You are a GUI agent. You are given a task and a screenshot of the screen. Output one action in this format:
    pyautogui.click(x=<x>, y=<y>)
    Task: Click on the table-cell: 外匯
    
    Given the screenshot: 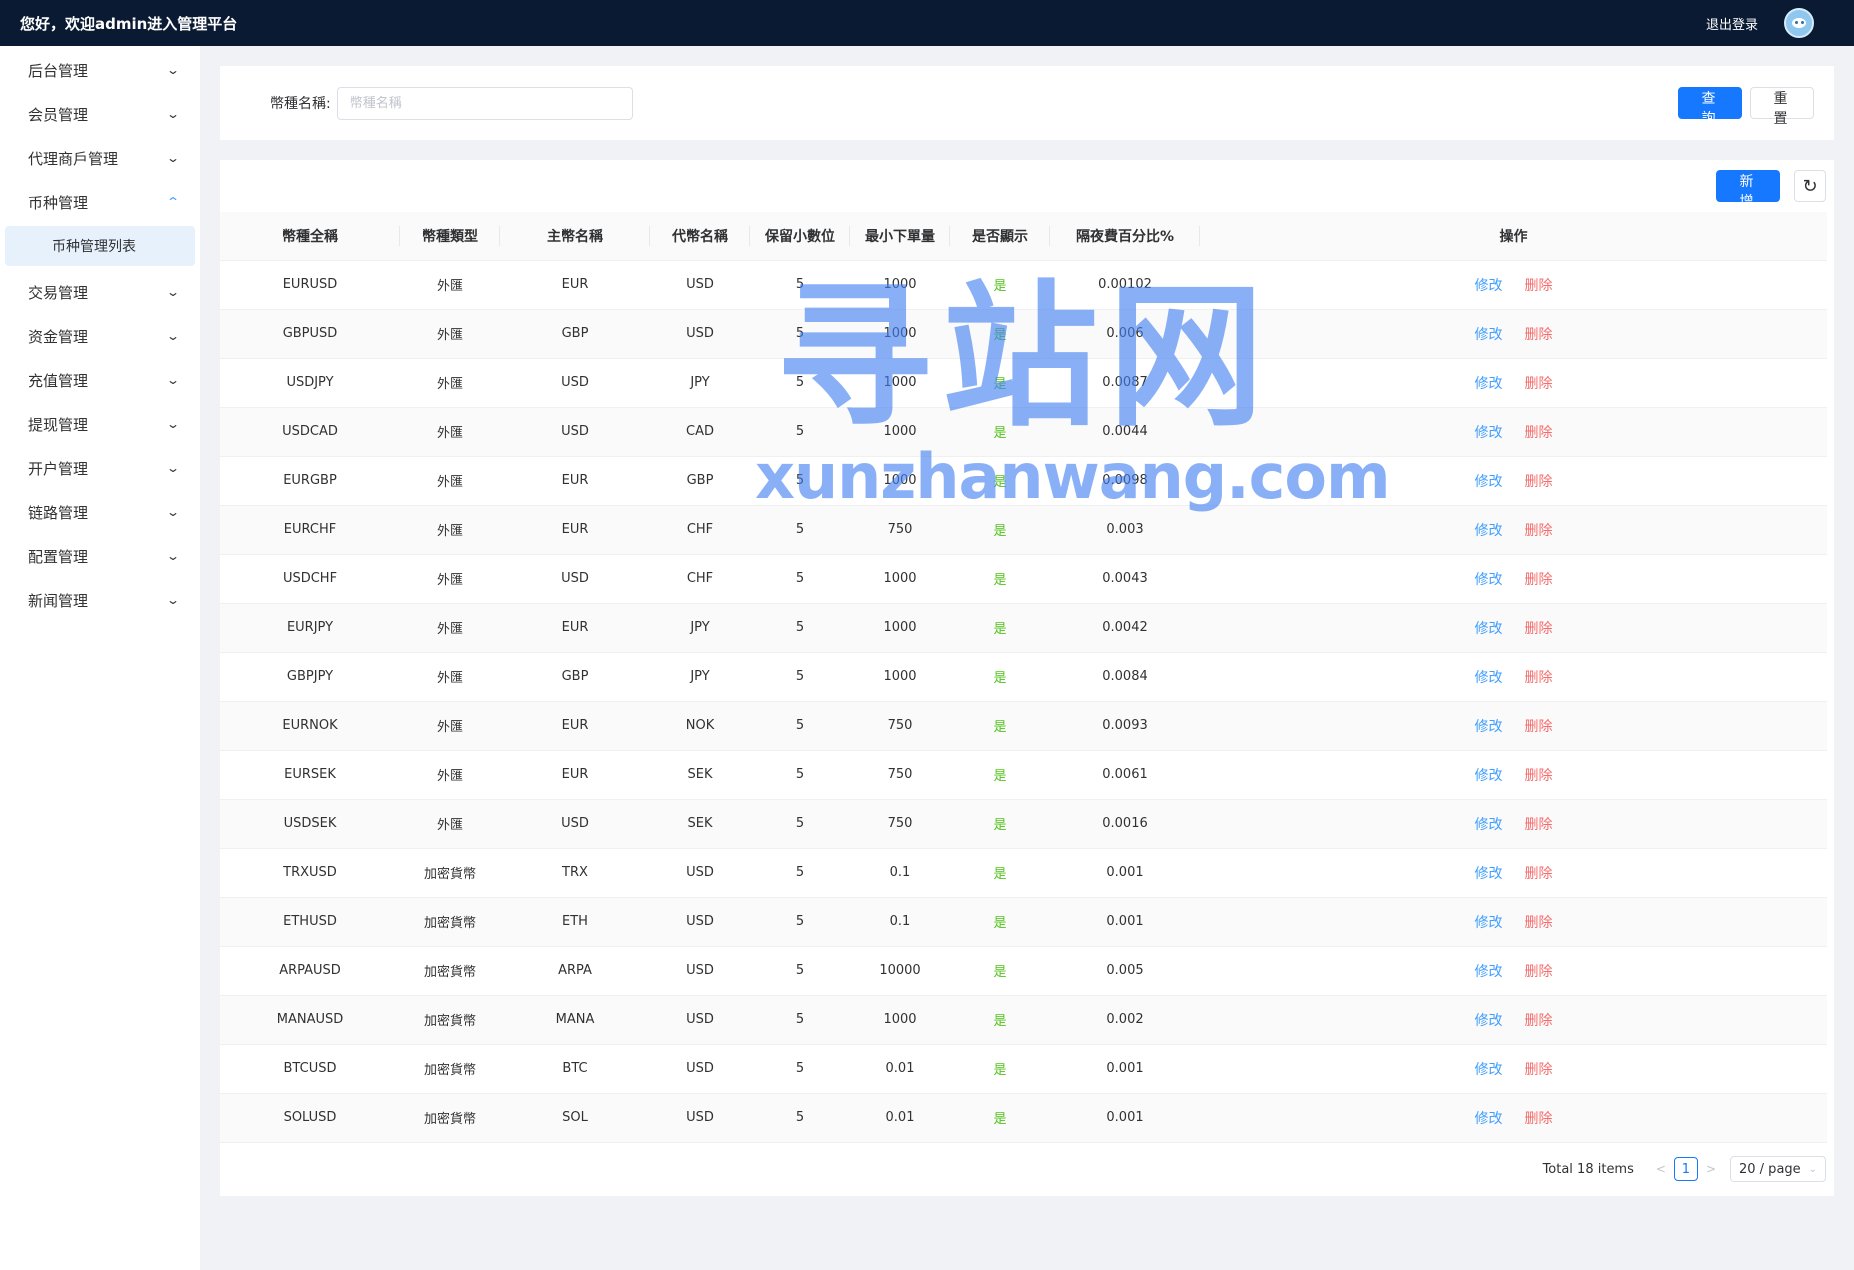 What is the action you would take?
    pyautogui.click(x=450, y=530)
    